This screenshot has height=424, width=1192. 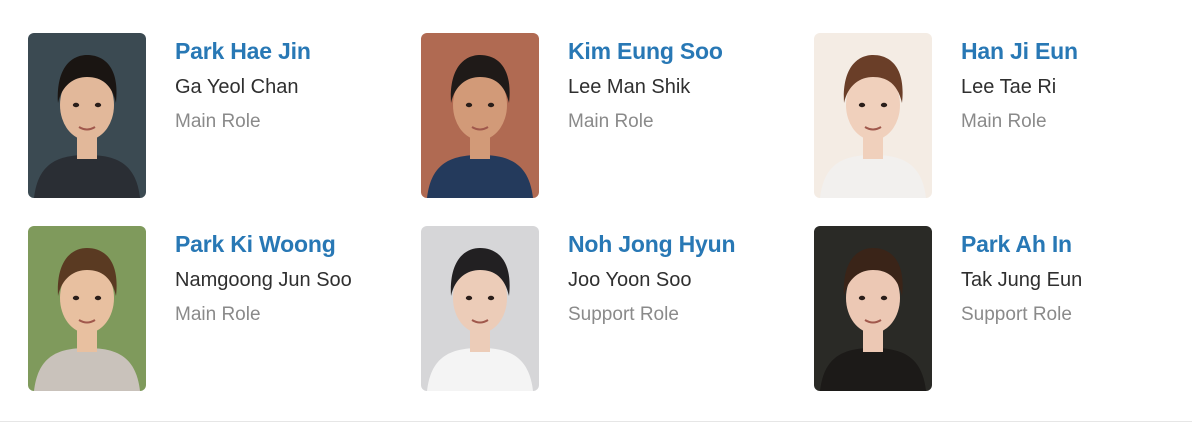 I want to click on cast-info: Noh Jong Hyun Joo Yoon Soo Support Role, so click(x=652, y=276).